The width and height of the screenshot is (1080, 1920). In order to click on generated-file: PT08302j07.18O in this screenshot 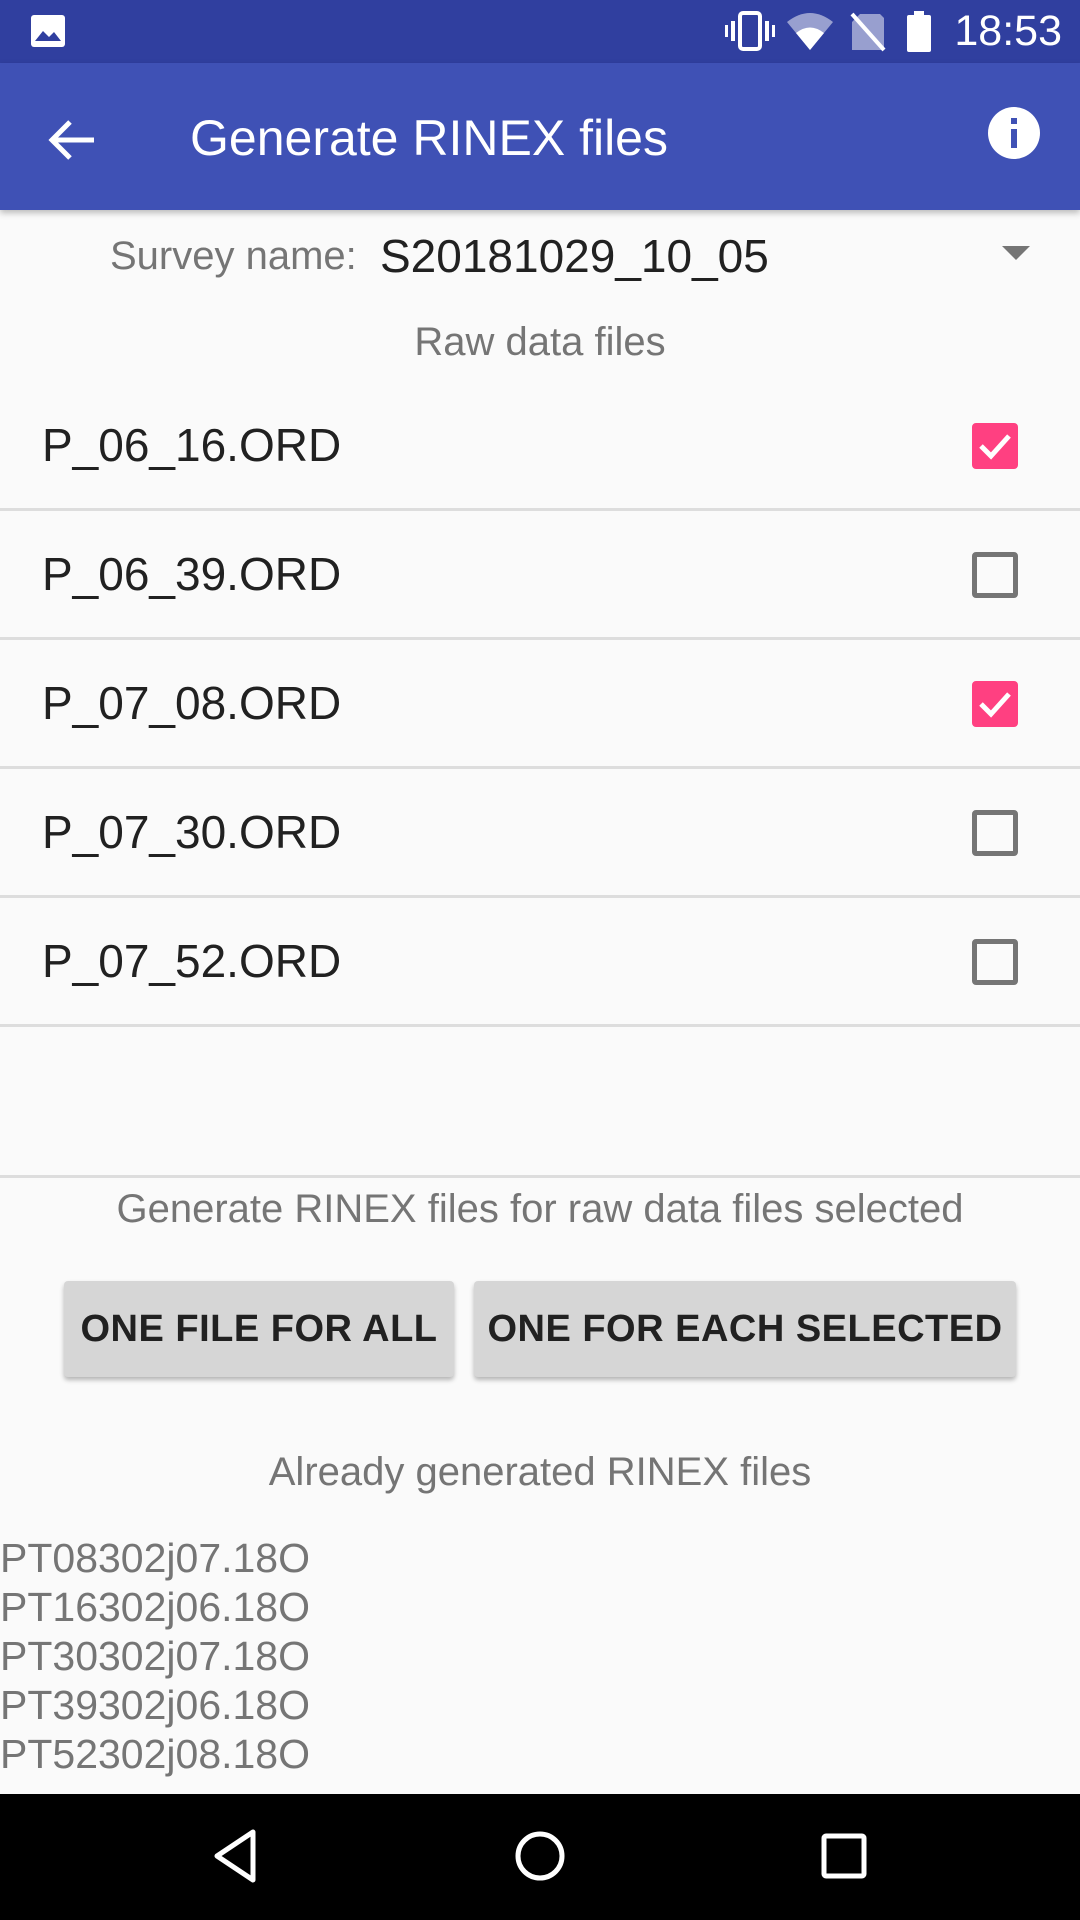, I will do `click(155, 1558)`.